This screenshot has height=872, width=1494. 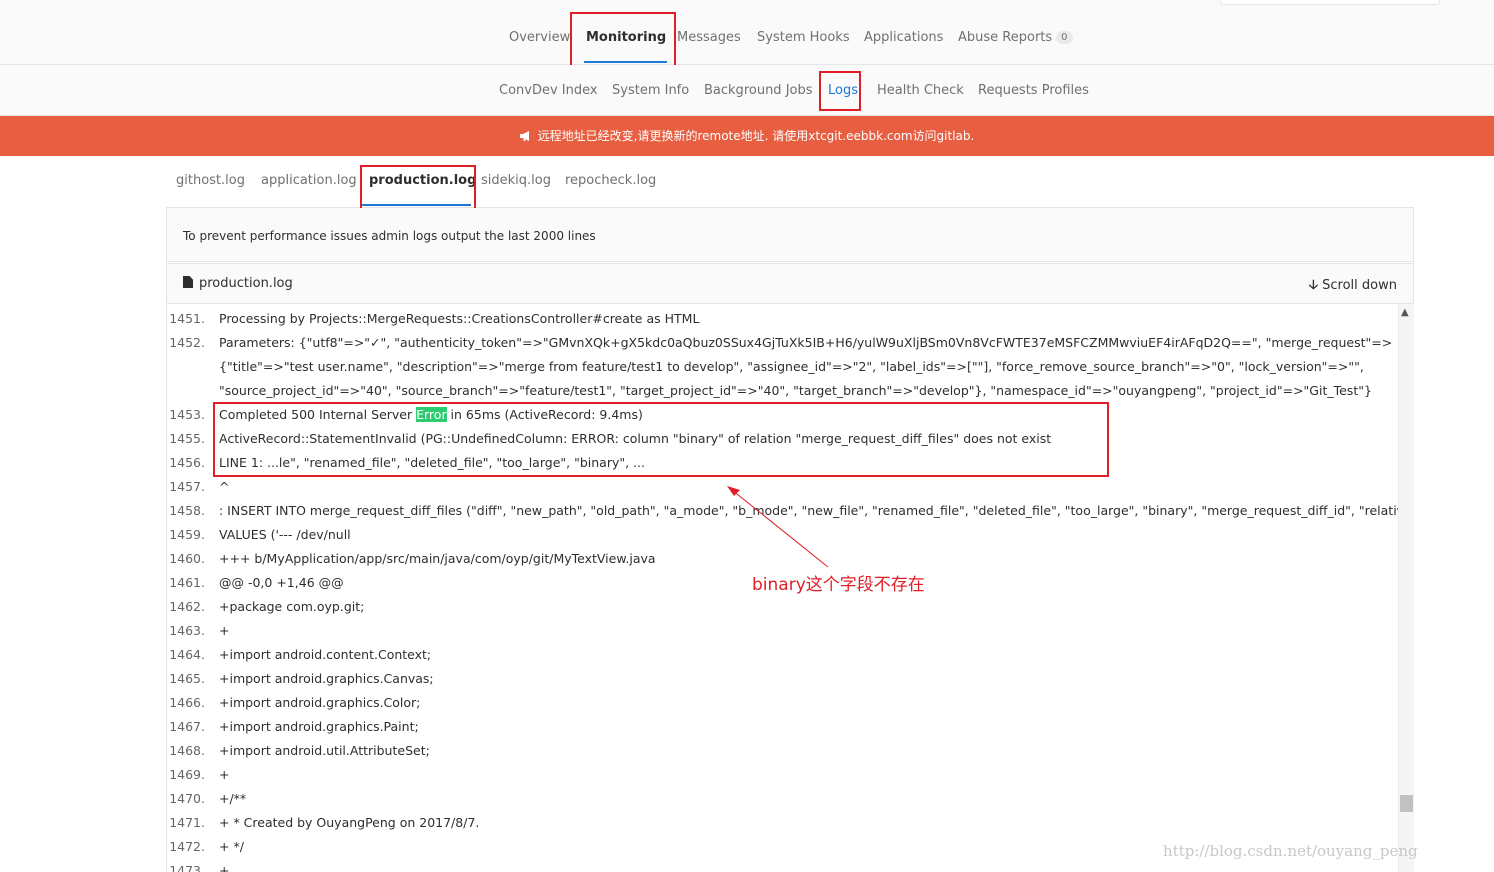 I want to click on line-text: VALUES ('--- /dev/null, so click(x=285, y=534).